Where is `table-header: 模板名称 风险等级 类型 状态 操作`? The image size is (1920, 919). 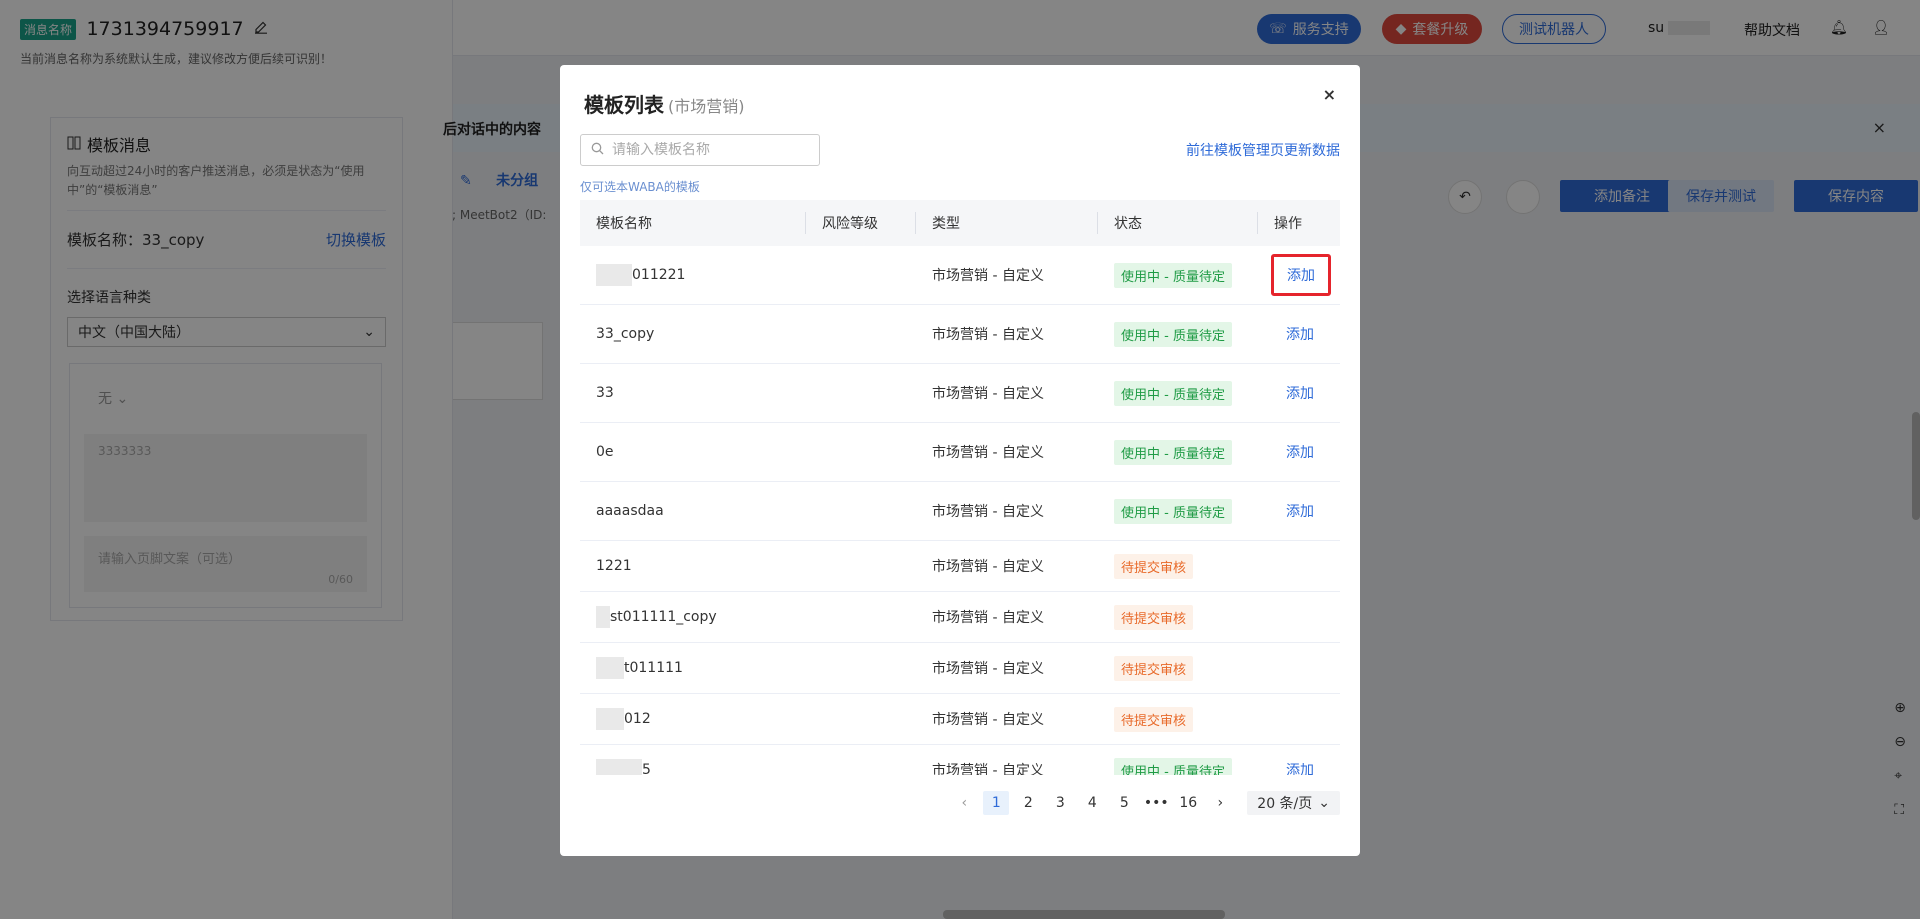 table-header: 模板名称 风险等级 类型 状态 操作 is located at coordinates (960, 223).